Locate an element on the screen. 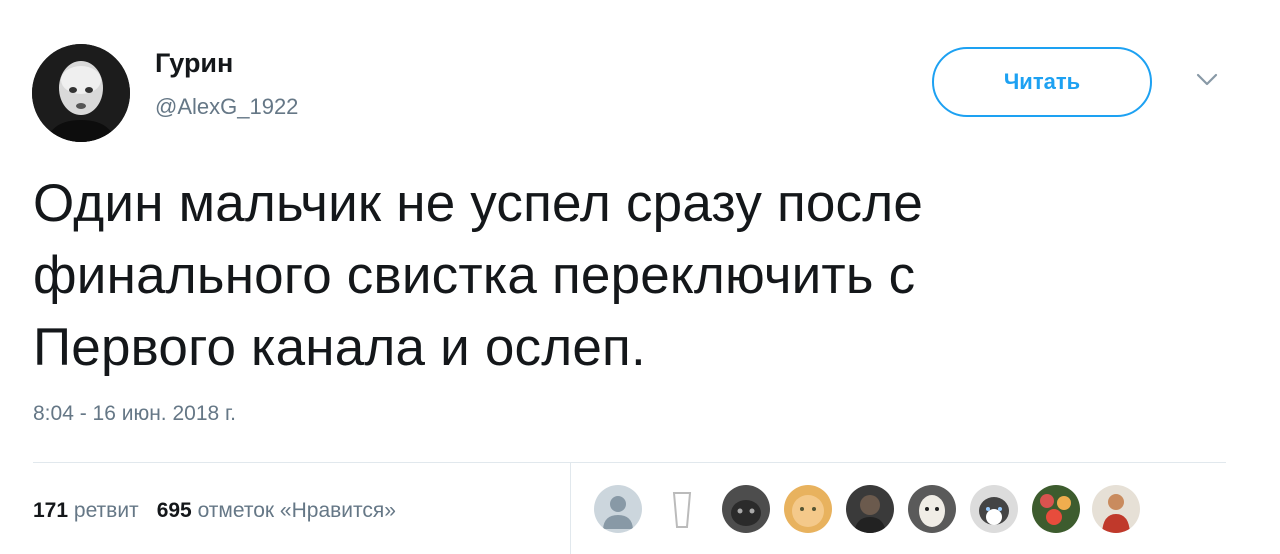 This screenshot has height=554, width=1280. cat-avatar-icon is located at coordinates (746, 509).